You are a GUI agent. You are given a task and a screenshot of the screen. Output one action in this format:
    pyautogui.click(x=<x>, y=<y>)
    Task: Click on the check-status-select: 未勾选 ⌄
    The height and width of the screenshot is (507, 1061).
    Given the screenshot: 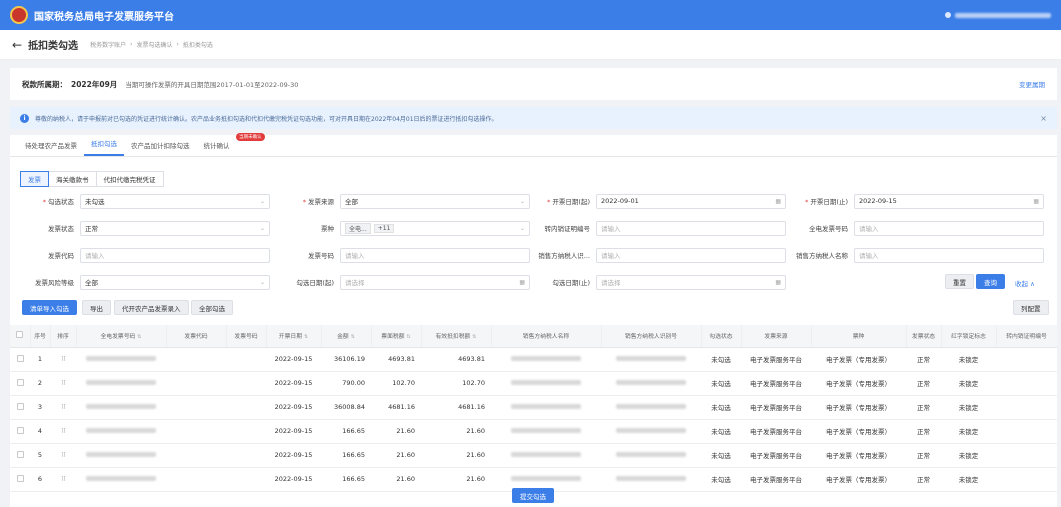 What is the action you would take?
    pyautogui.click(x=175, y=201)
    